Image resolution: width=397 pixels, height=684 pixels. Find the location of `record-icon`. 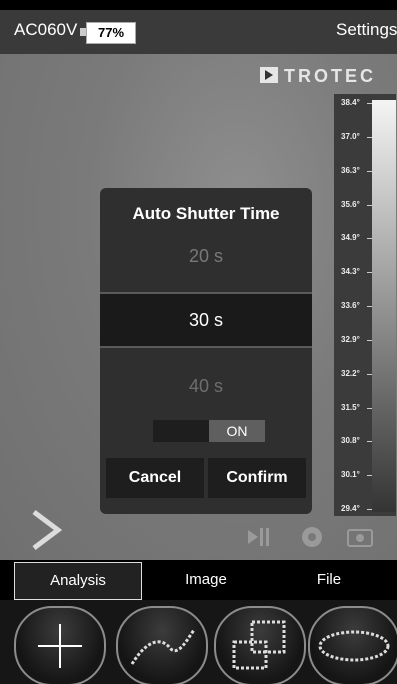

record-icon is located at coordinates (312, 537).